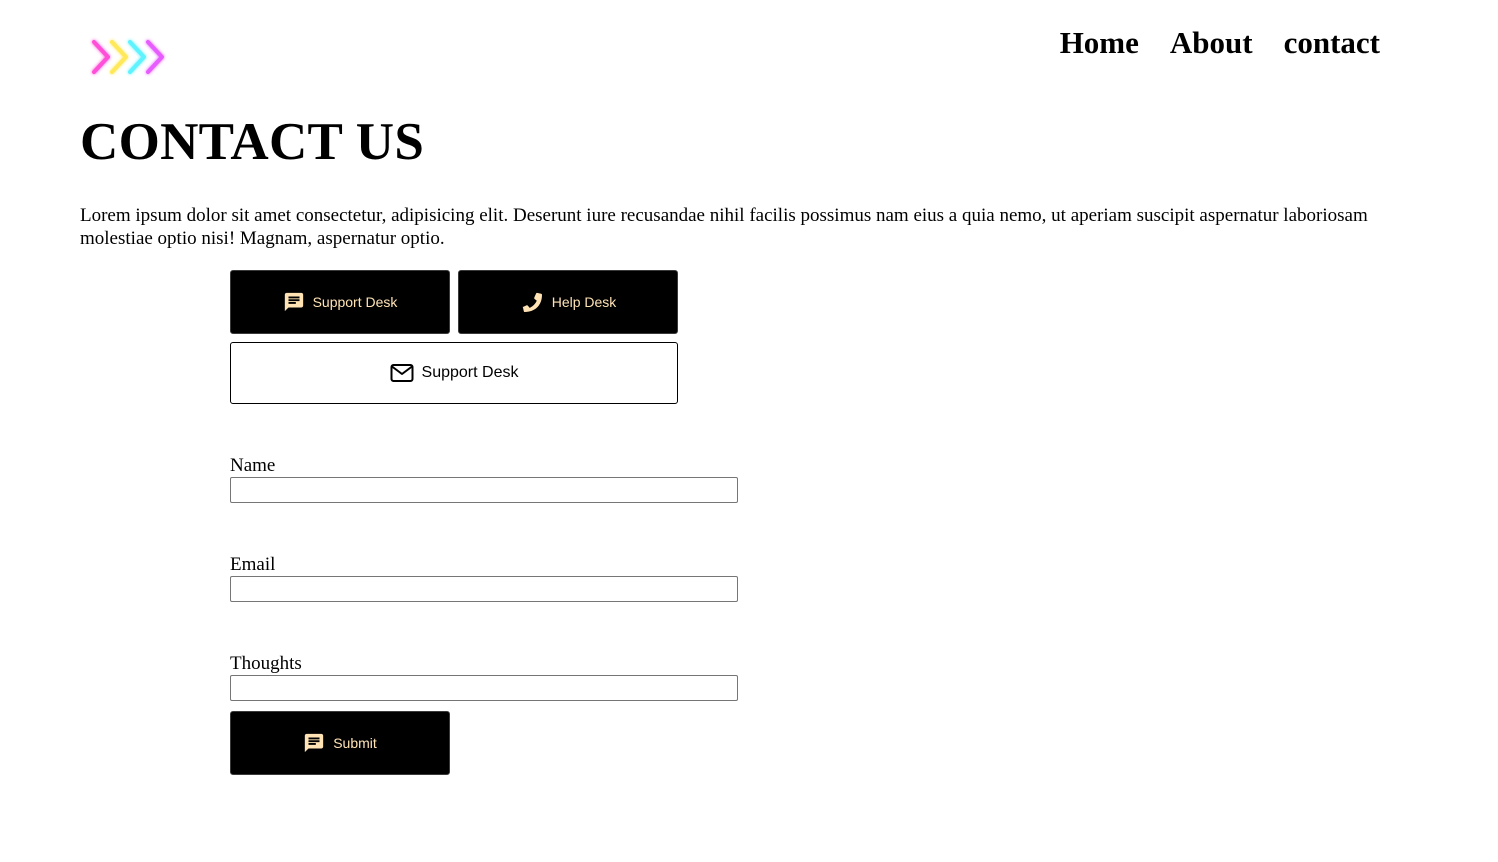 The width and height of the screenshot is (1498, 862). I want to click on email-support-button: Support Desk, so click(454, 373).